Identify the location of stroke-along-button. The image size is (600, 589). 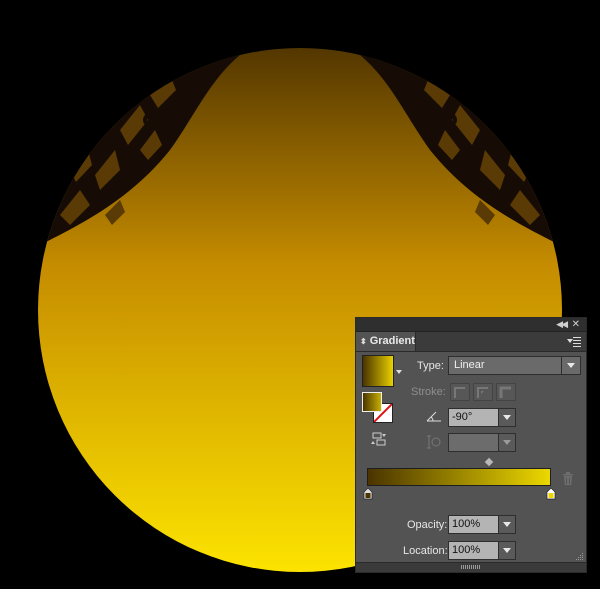
(483, 392).